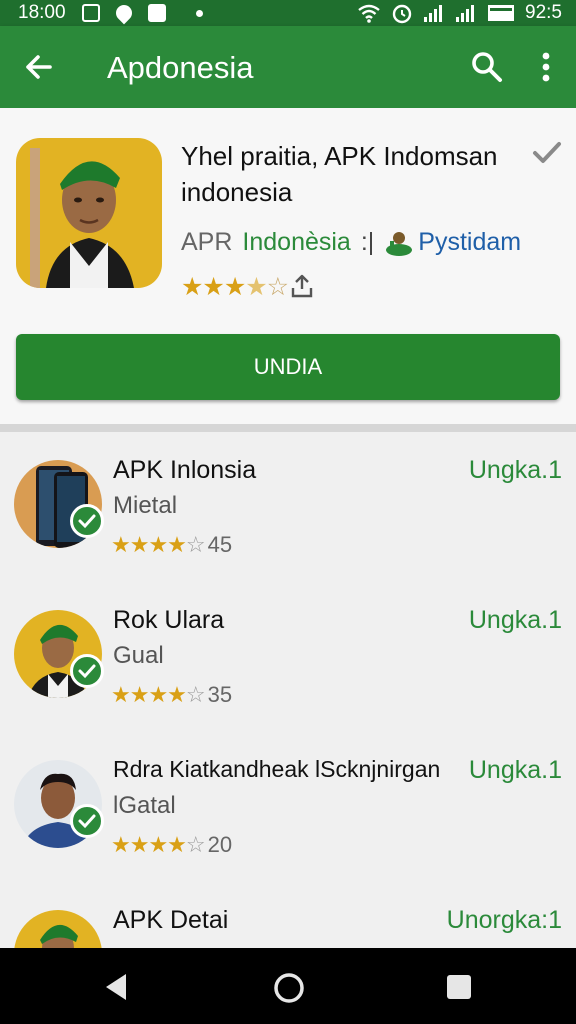 Image resolution: width=576 pixels, height=1024 pixels. What do you see at coordinates (402, 14) in the screenshot?
I see `alarm-icon` at bounding box center [402, 14].